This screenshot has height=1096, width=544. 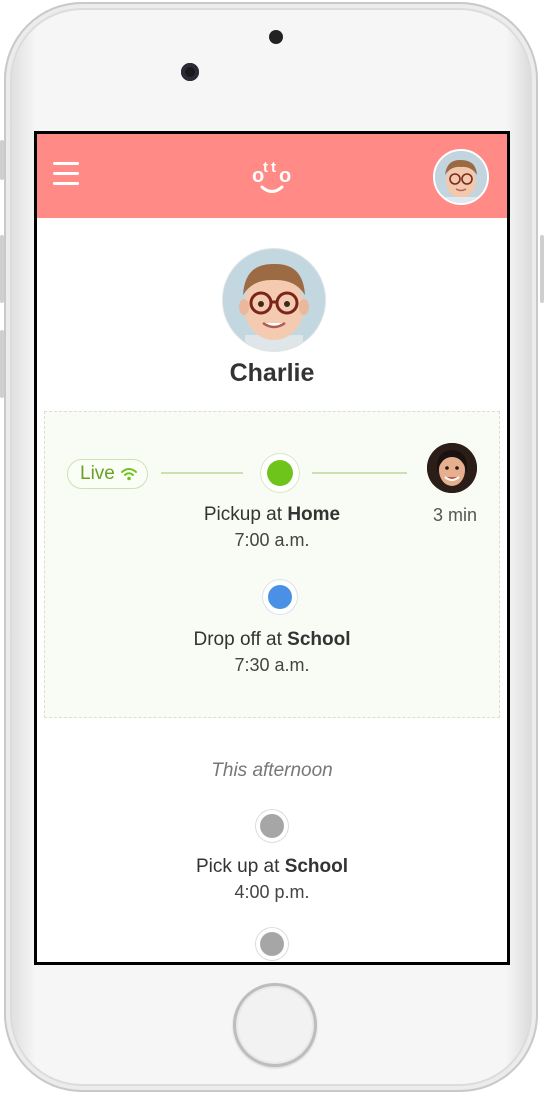 What do you see at coordinates (272, 665) in the screenshot?
I see `stop-time: 7:30 a.m.` at bounding box center [272, 665].